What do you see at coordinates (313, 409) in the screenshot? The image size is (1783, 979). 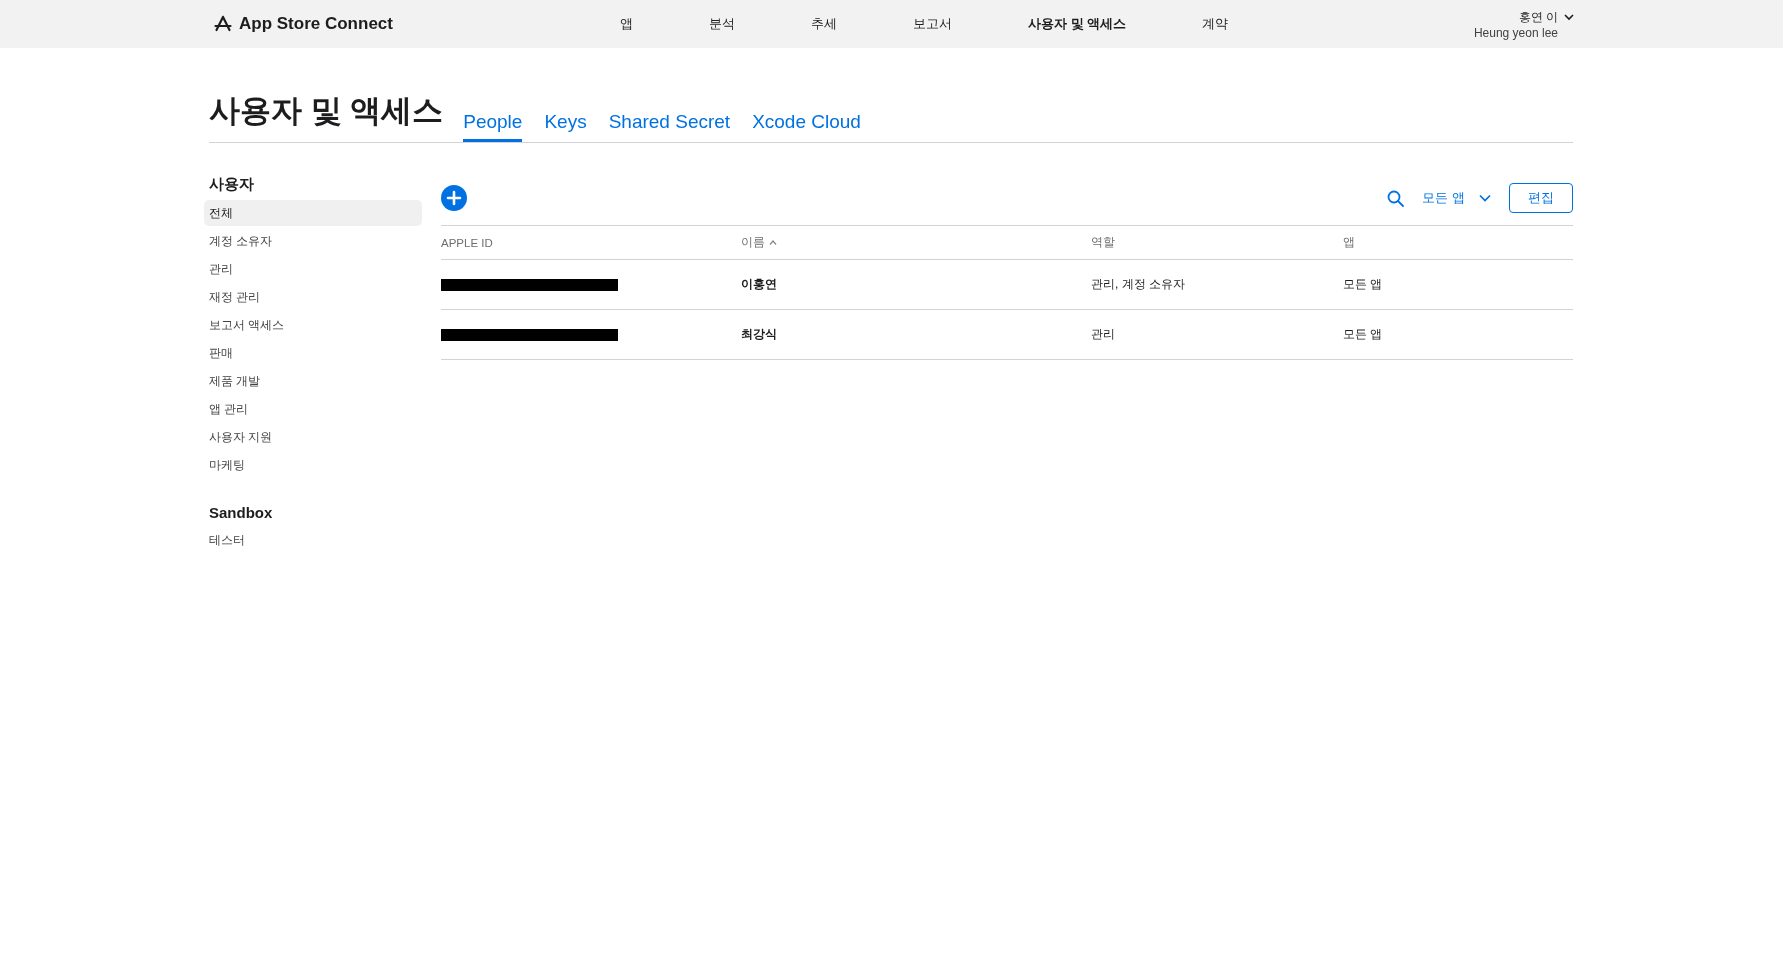 I see `sidebar-item: 앱 관리` at bounding box center [313, 409].